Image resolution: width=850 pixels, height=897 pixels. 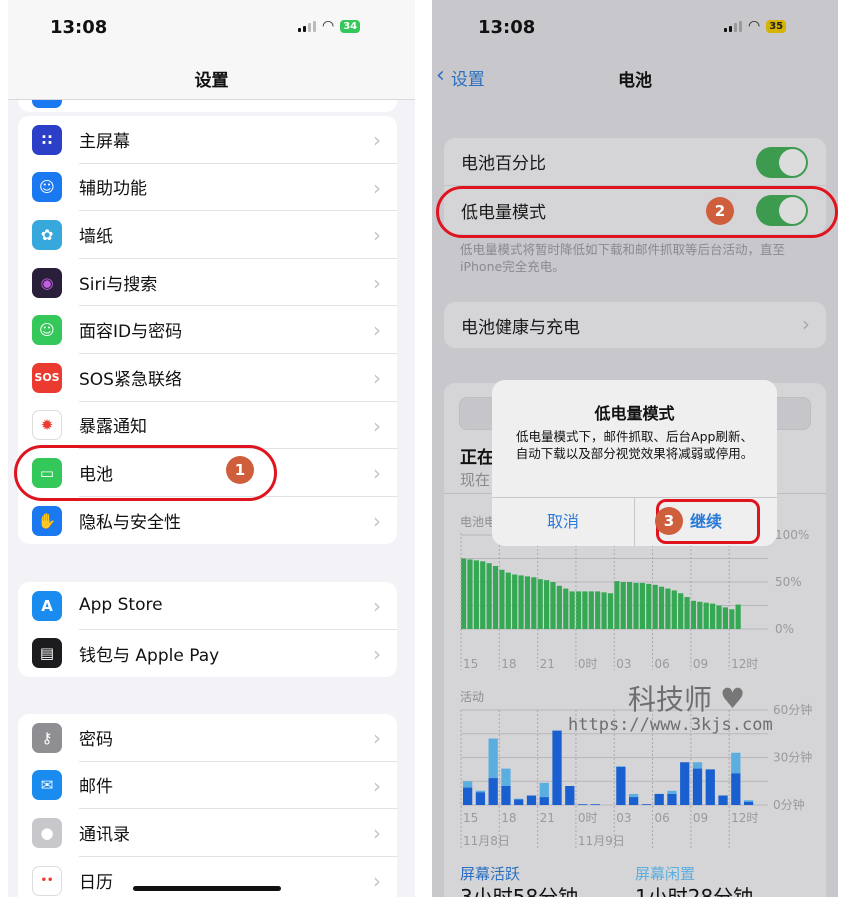 What do you see at coordinates (238, 188) in the screenshot?
I see `settings-row-label: 辅助功能` at bounding box center [238, 188].